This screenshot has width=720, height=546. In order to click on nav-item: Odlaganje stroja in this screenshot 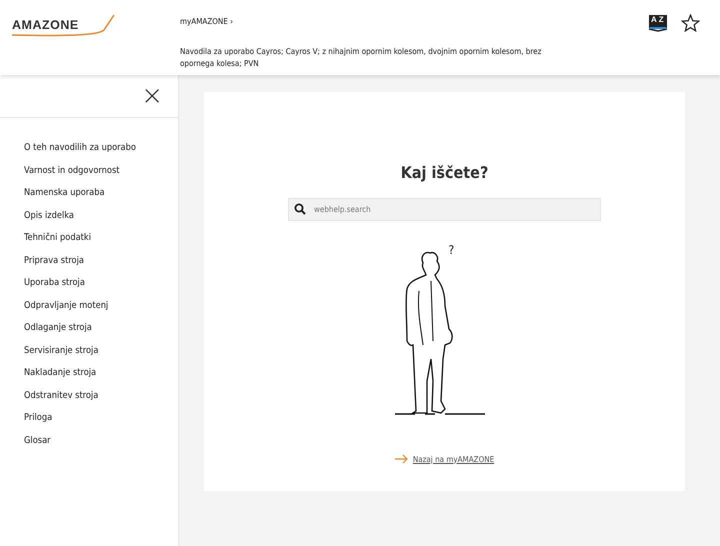, I will do `click(101, 328)`.